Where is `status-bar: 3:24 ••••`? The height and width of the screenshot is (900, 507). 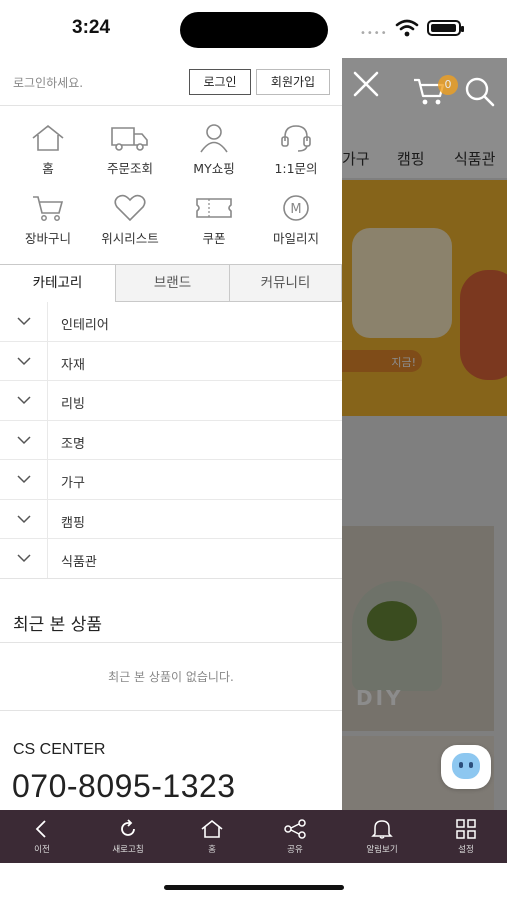
status-bar: 3:24 •••• is located at coordinates (253, 29).